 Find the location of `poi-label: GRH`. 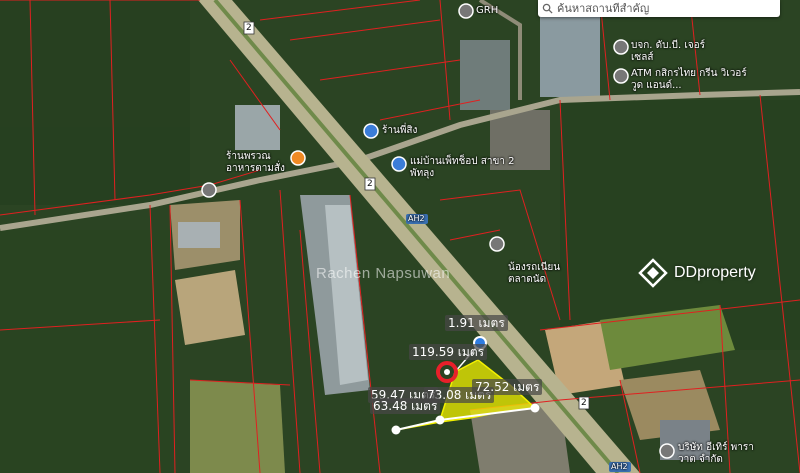

poi-label: GRH is located at coordinates (487, 11).